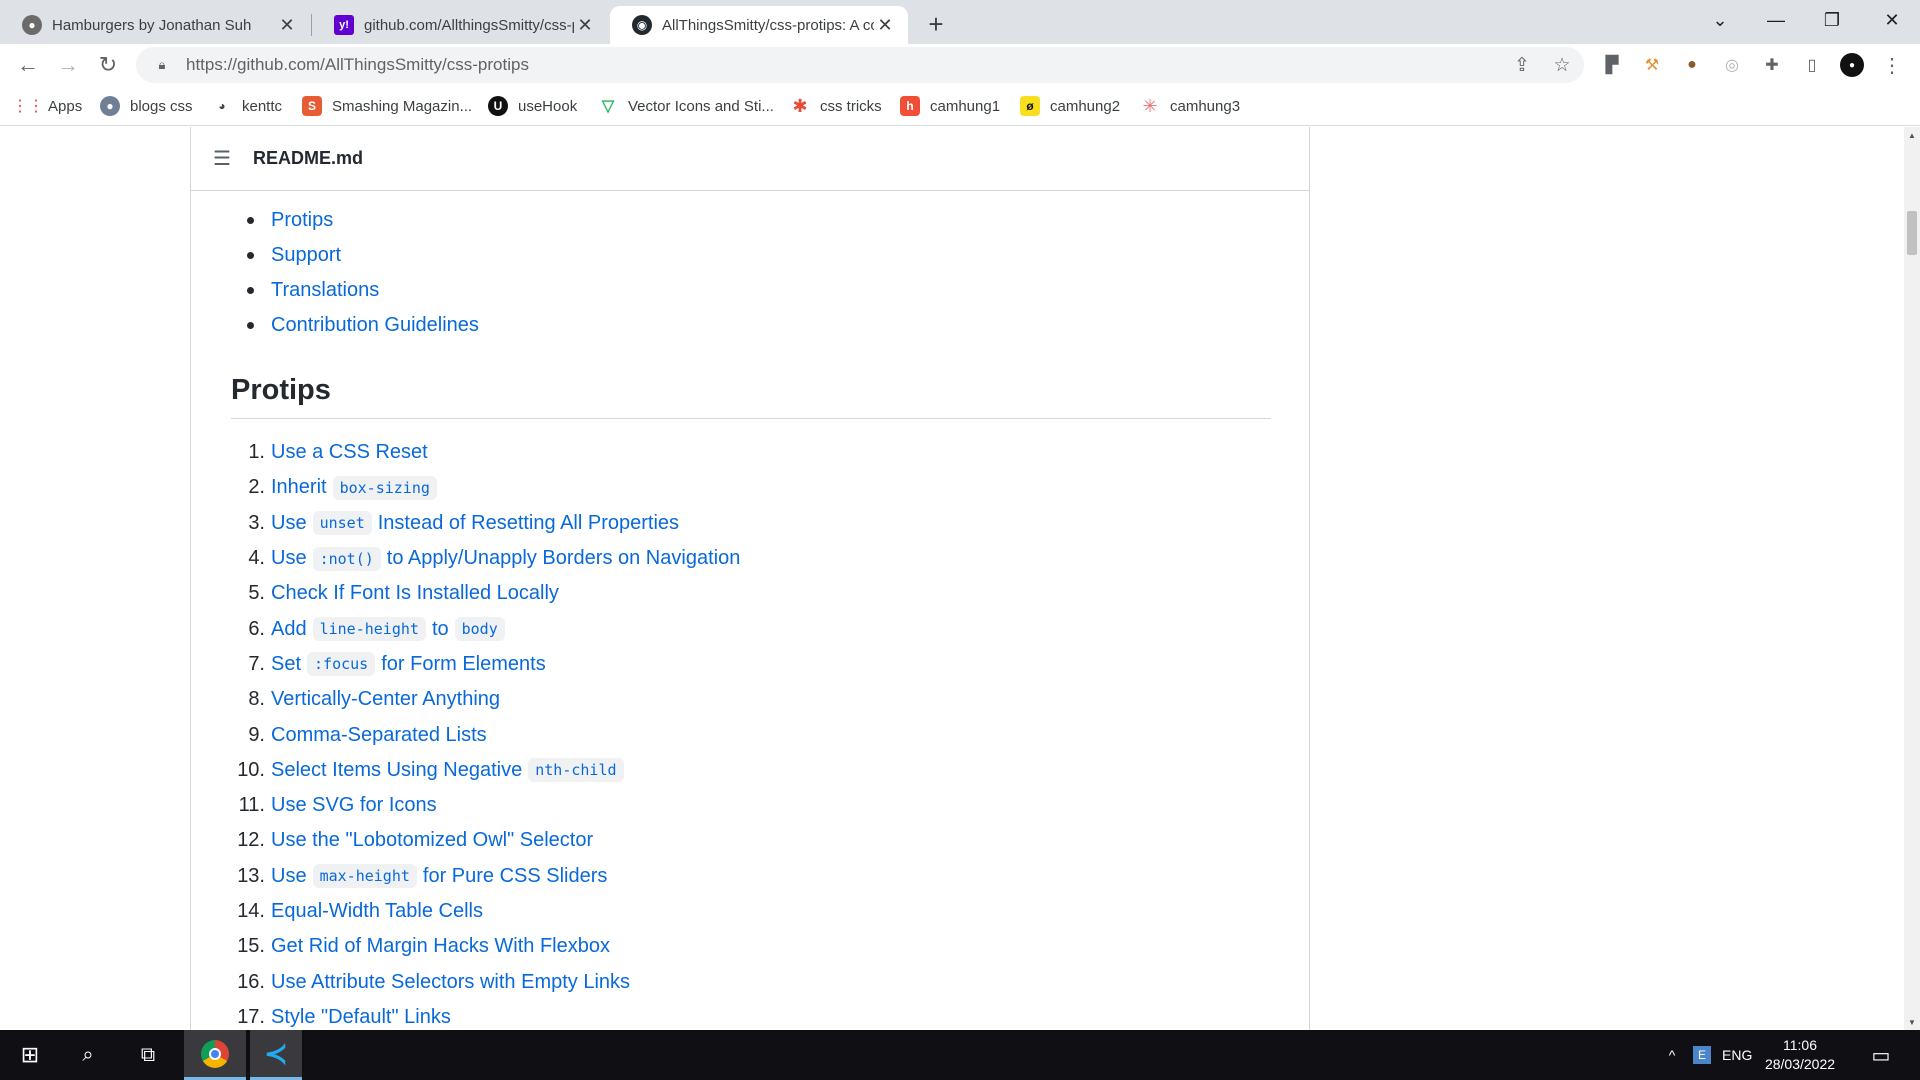  Describe the element at coordinates (148, 1055) in the screenshot. I see `task-view-icon: ⧉` at that location.